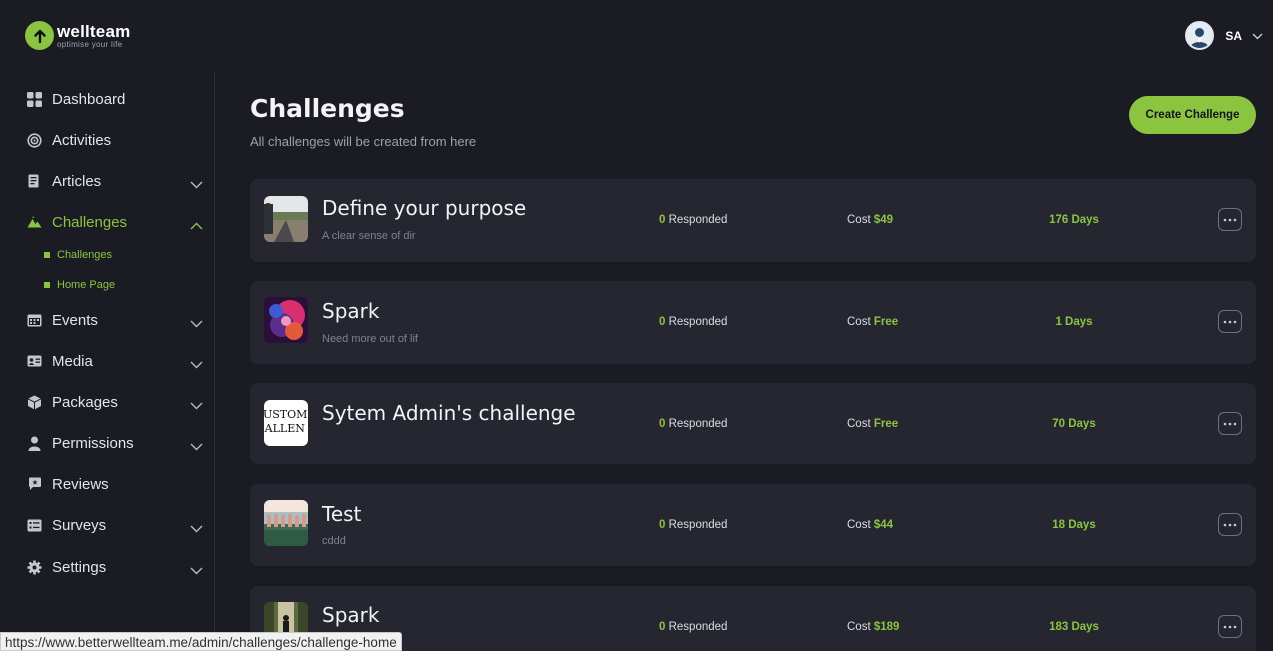  I want to click on challenge-thumbnail: CUSTOM HALLEN, so click(286, 423).